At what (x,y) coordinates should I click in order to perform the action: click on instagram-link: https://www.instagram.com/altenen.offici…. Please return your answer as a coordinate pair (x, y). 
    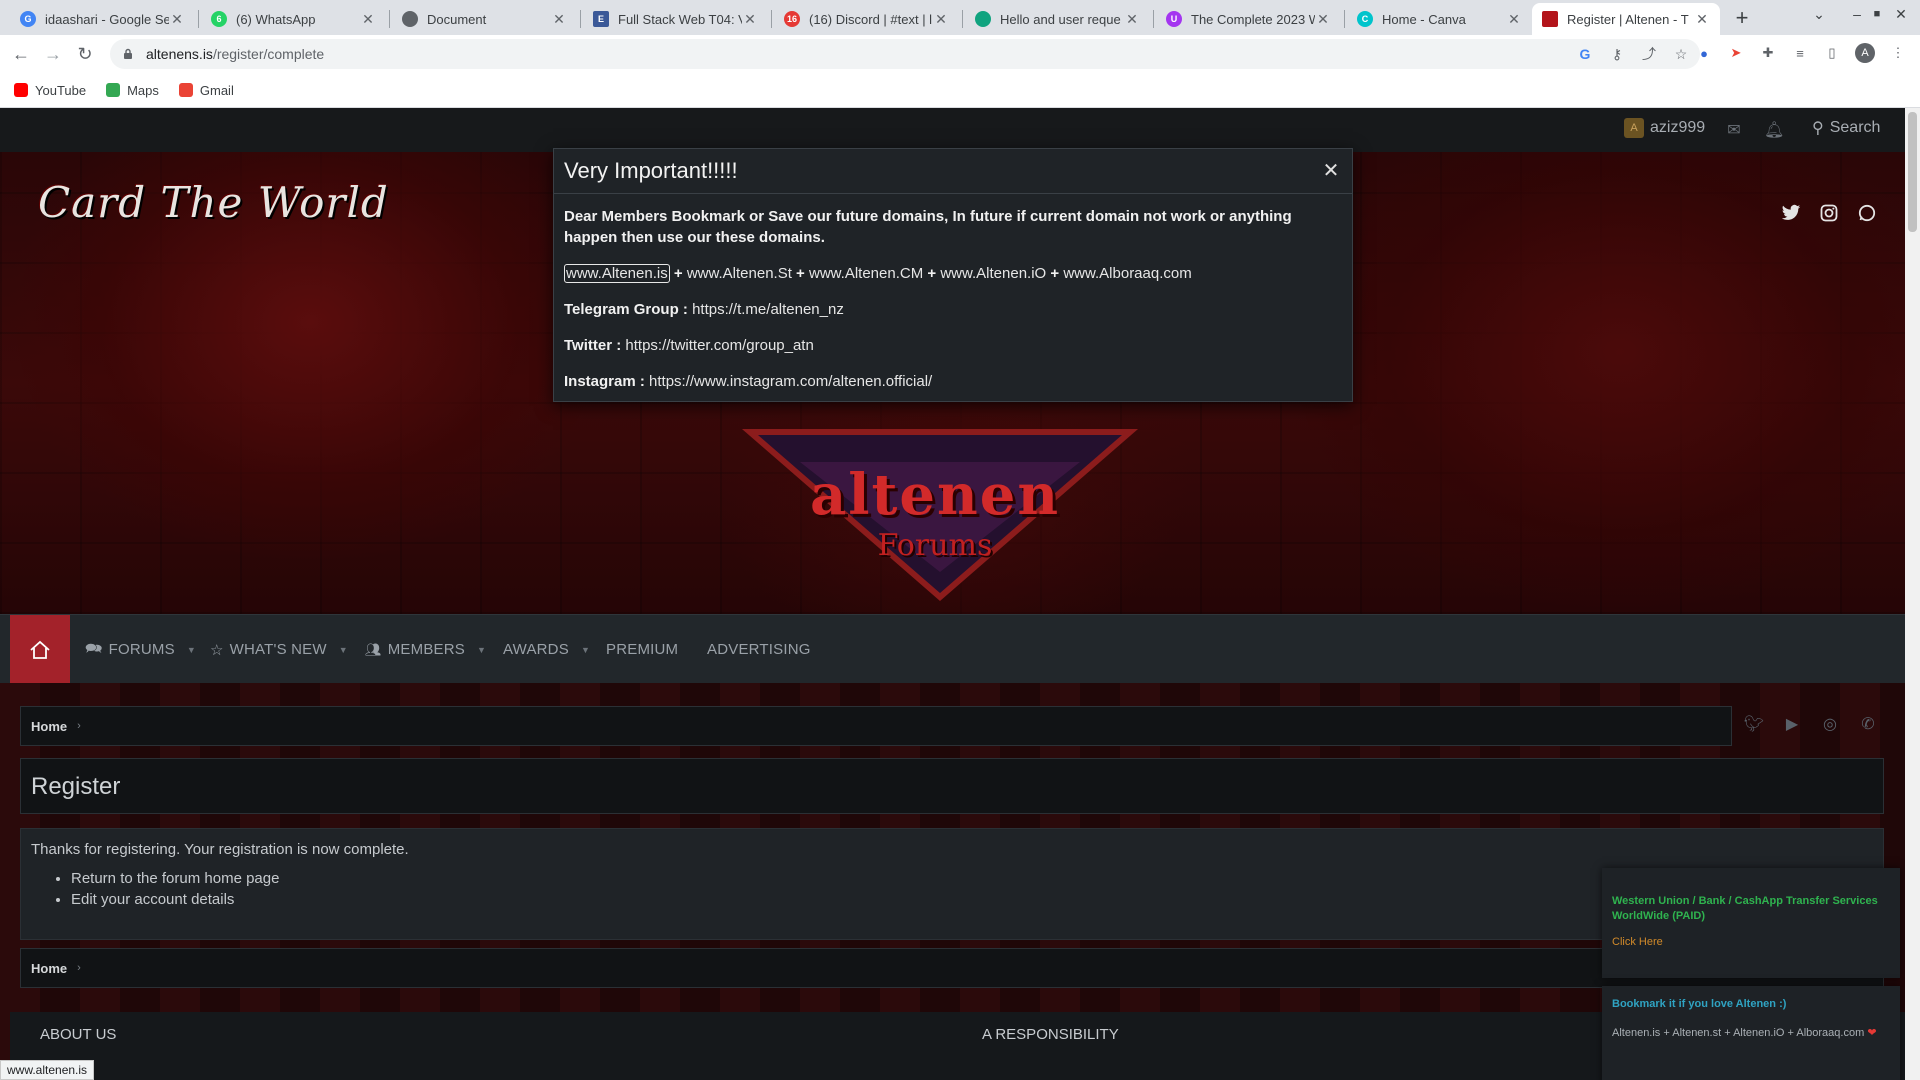
    Looking at the image, I should click on (790, 381).